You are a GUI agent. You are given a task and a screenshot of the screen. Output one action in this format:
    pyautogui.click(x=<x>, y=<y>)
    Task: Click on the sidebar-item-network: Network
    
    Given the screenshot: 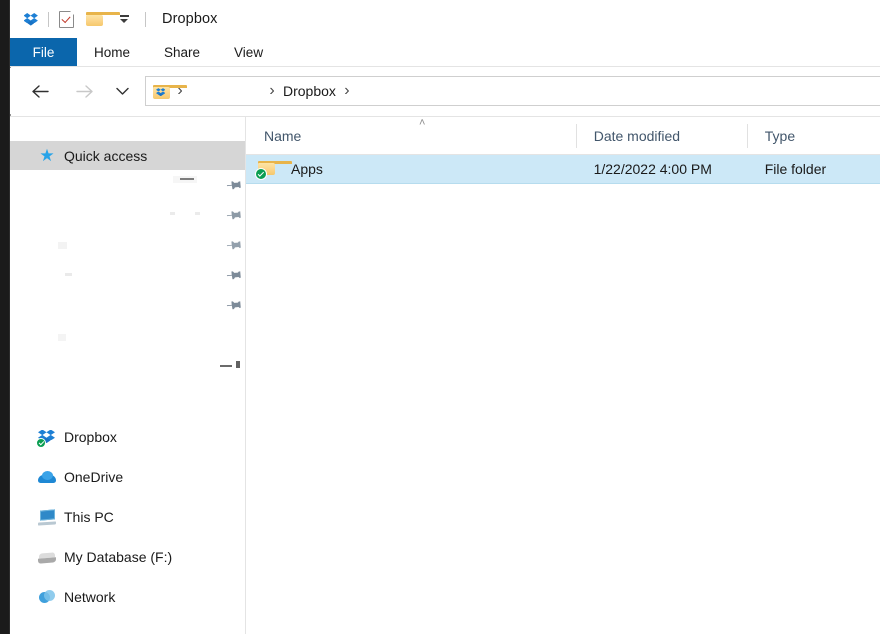 What is the action you would take?
    pyautogui.click(x=127, y=597)
    